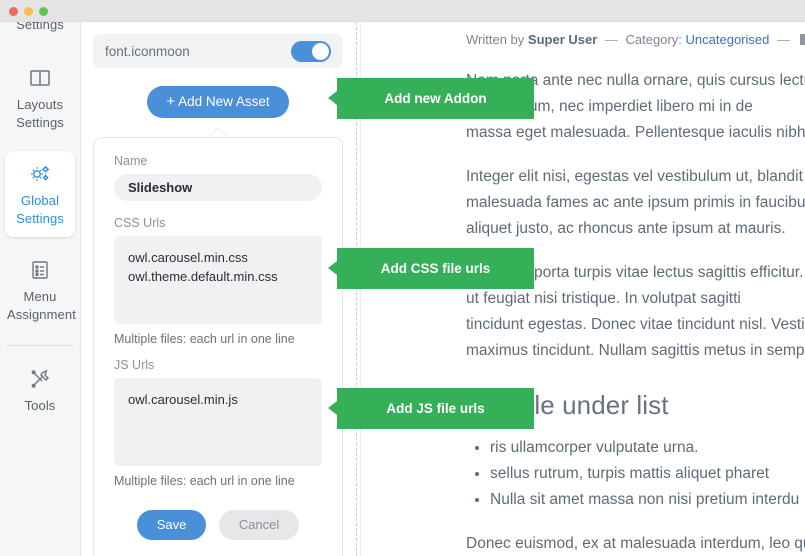  What do you see at coordinates (43, 11) in the screenshot?
I see `zoom-window-button` at bounding box center [43, 11].